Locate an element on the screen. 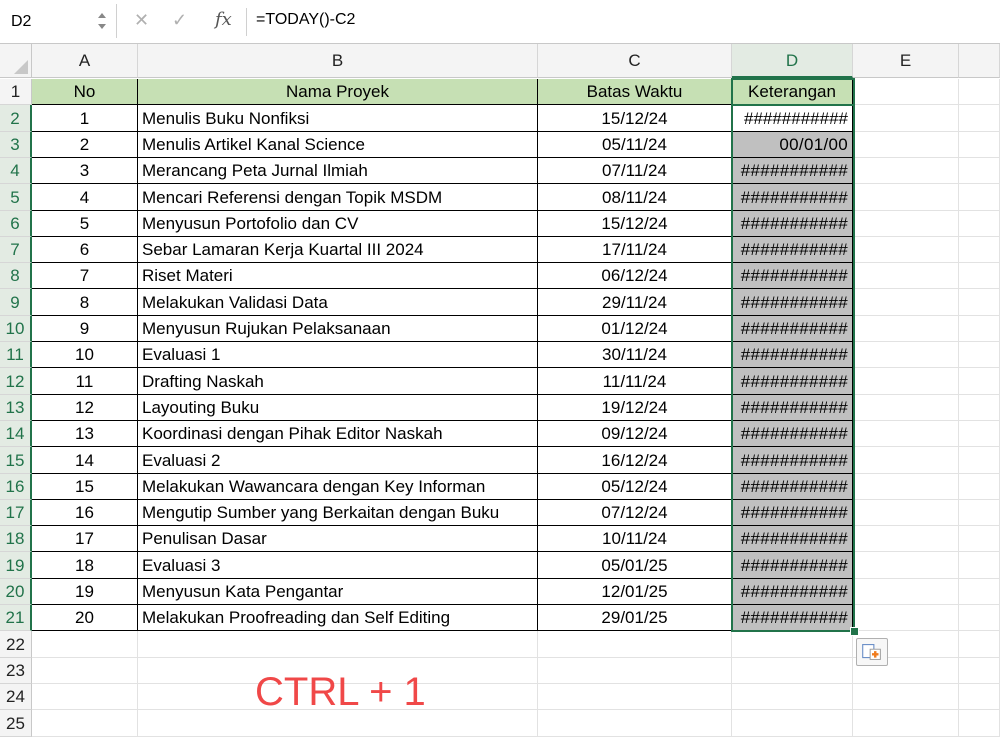  table-cell: 01/12/24 is located at coordinates (635, 329).